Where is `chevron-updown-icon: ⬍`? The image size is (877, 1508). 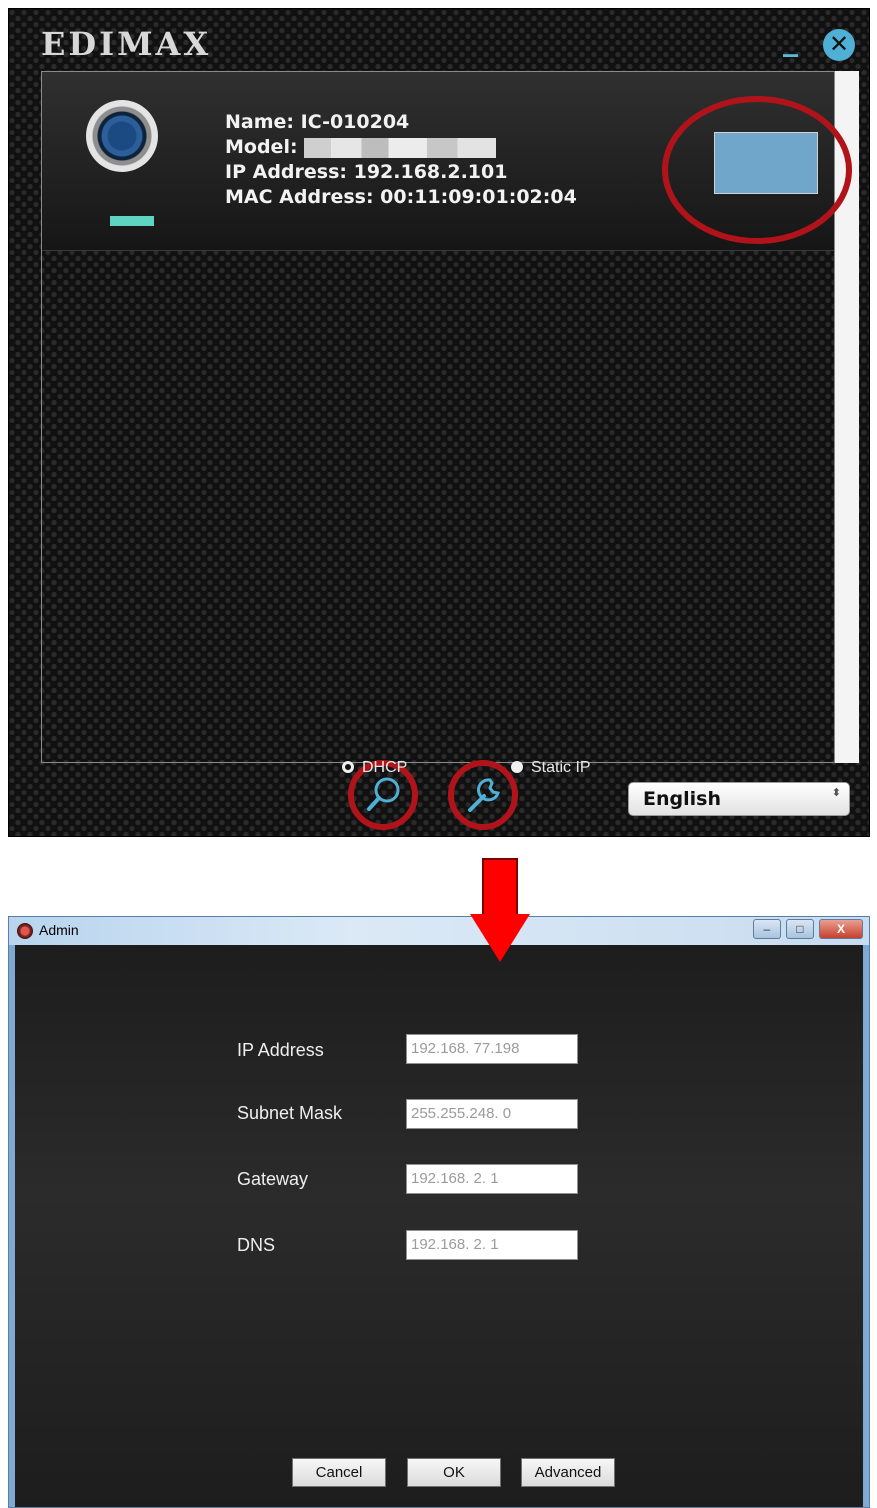 chevron-updown-icon: ⬍ is located at coordinates (836, 792).